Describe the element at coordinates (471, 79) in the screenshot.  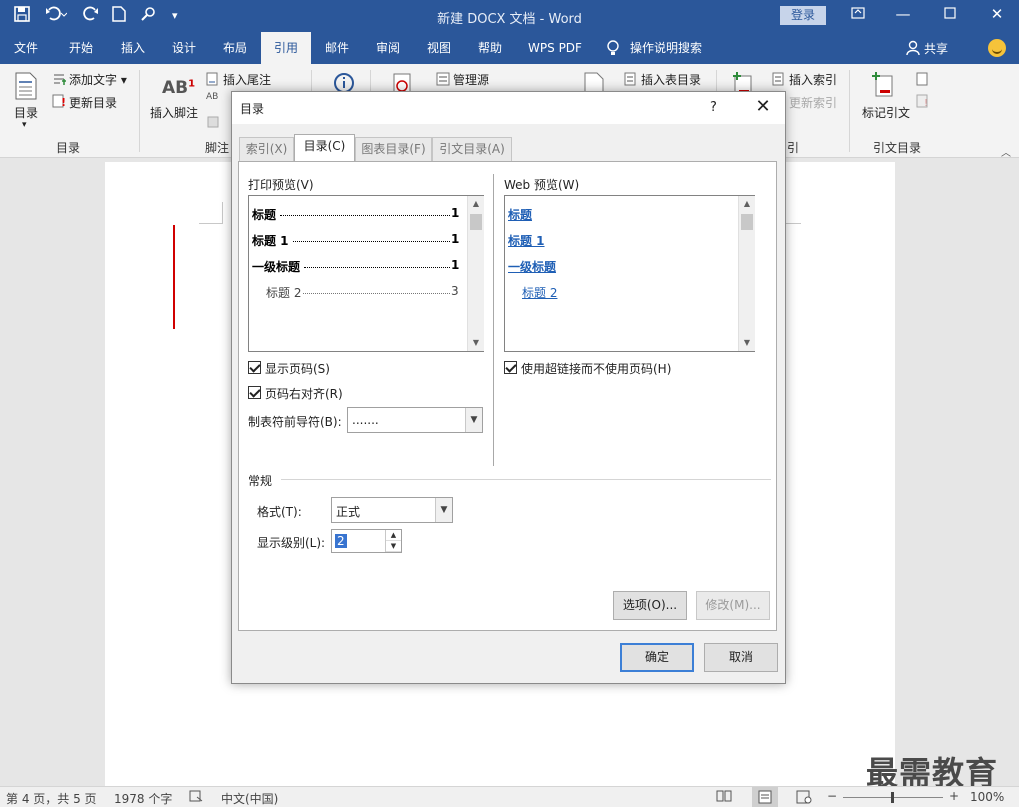
I see `manage-sources-button: 管理源` at that location.